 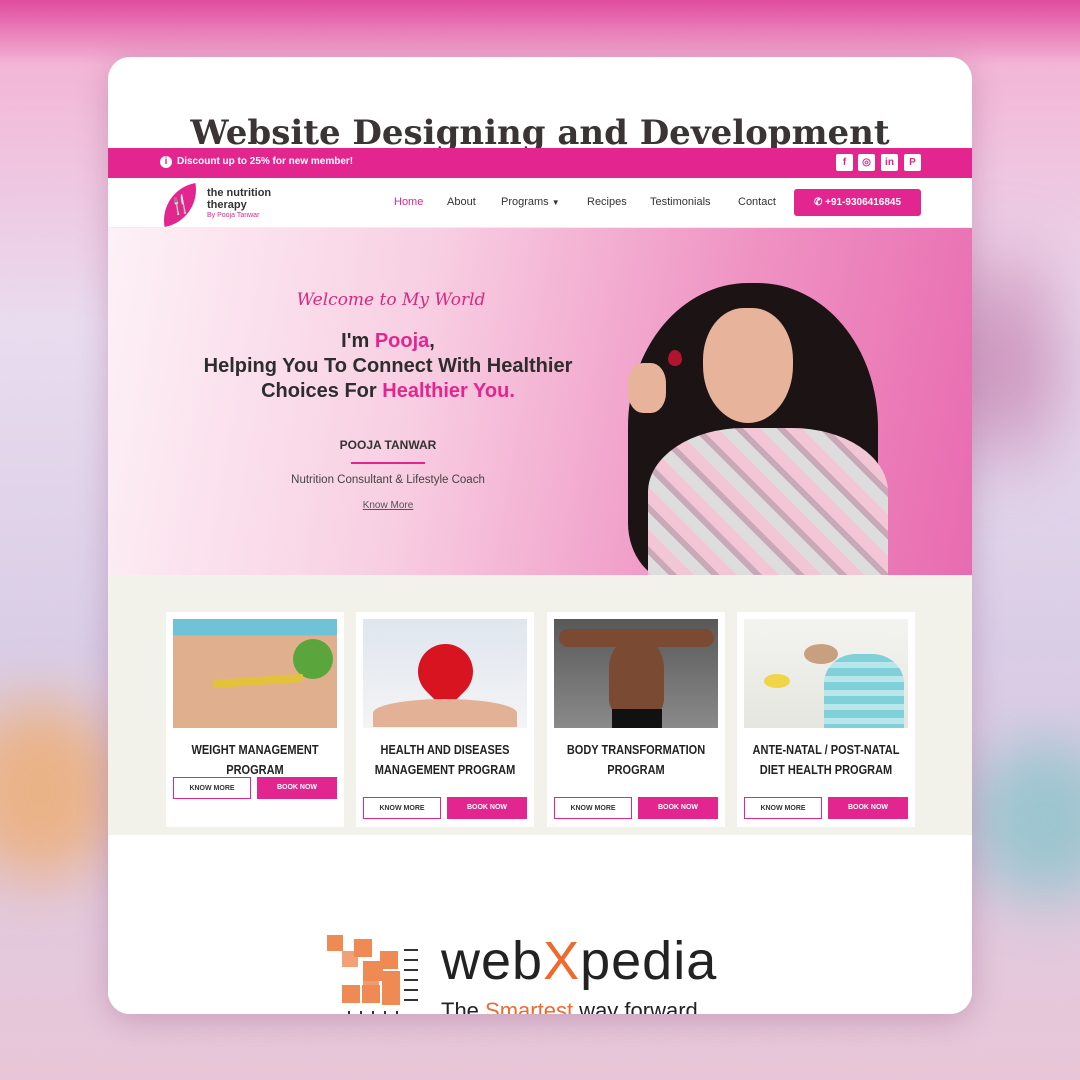 What do you see at coordinates (636, 673) in the screenshot?
I see `body-transformation-image` at bounding box center [636, 673].